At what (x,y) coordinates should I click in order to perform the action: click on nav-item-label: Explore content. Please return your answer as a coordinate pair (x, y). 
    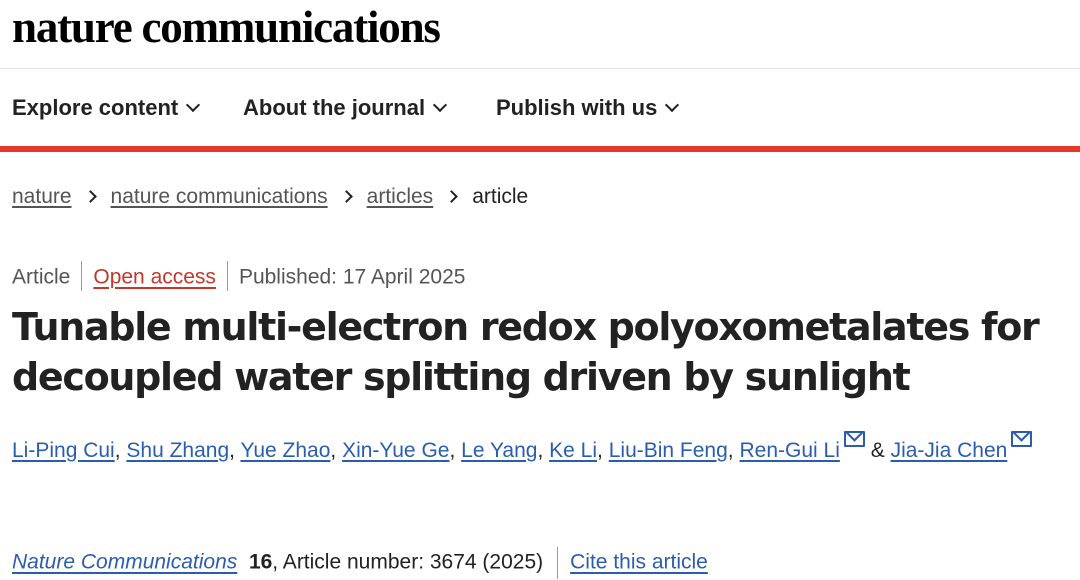
    Looking at the image, I should click on (95, 107).